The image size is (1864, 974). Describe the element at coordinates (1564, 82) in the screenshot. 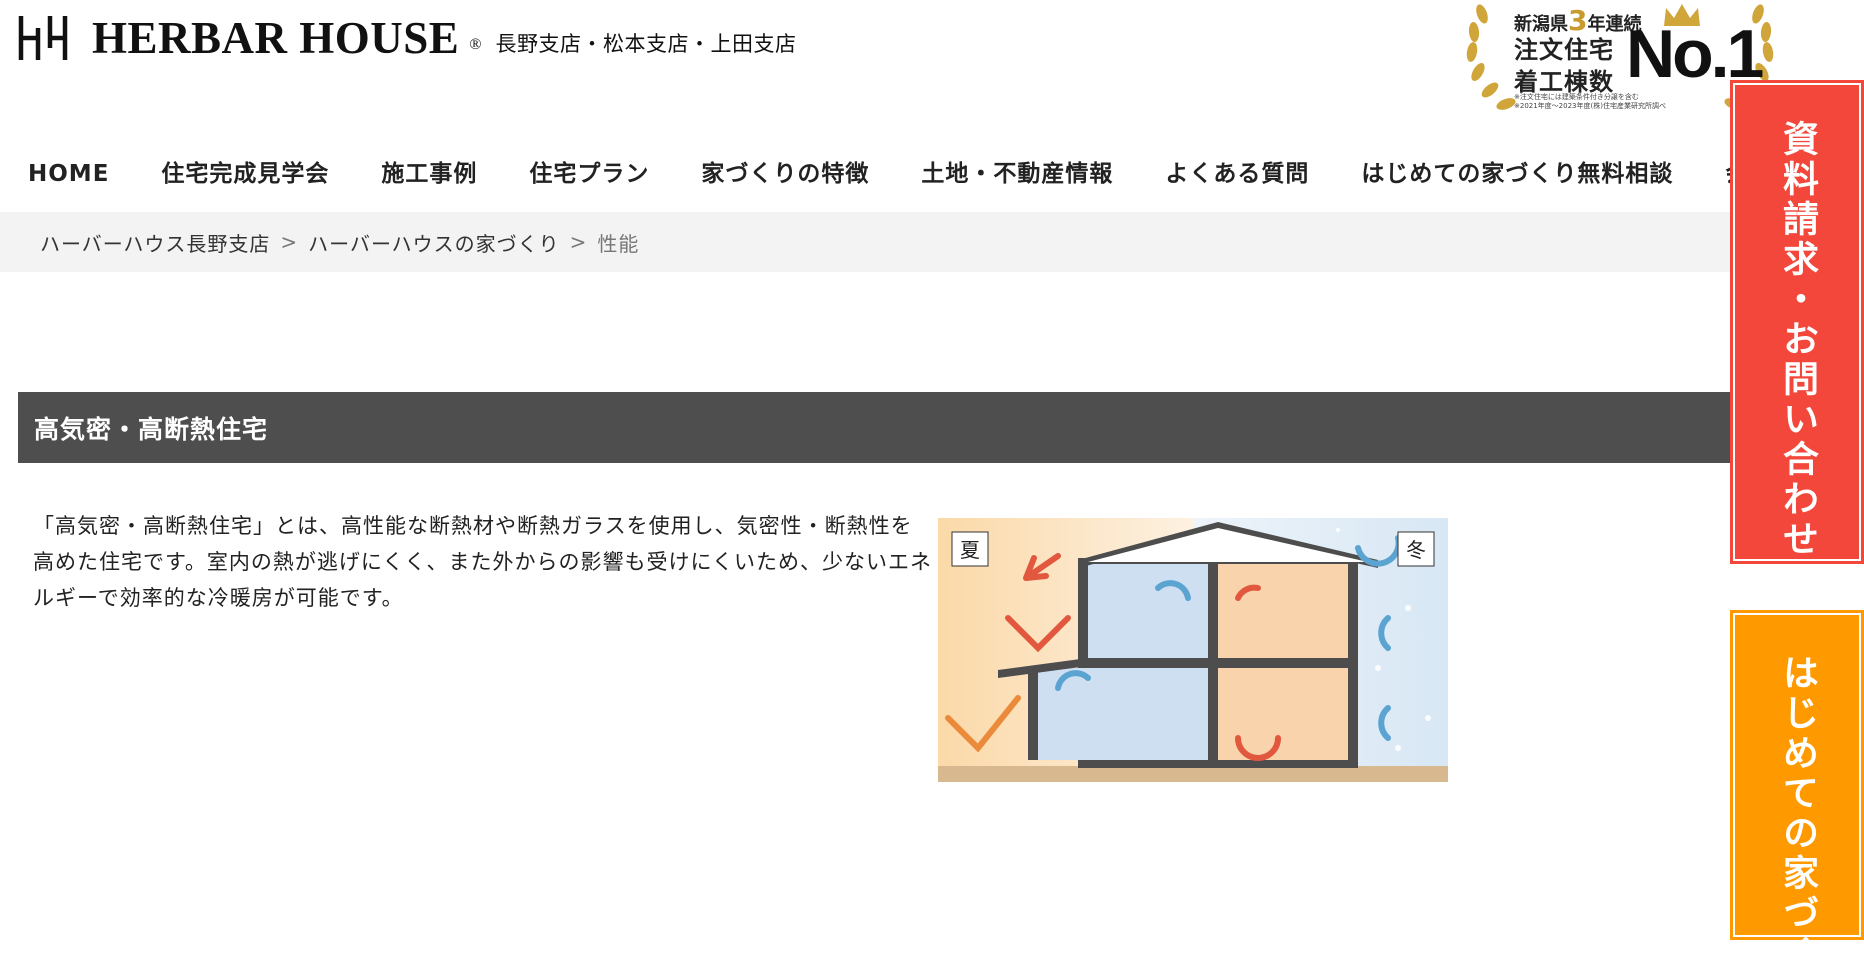

I see `award-line3: 着工棟数` at that location.